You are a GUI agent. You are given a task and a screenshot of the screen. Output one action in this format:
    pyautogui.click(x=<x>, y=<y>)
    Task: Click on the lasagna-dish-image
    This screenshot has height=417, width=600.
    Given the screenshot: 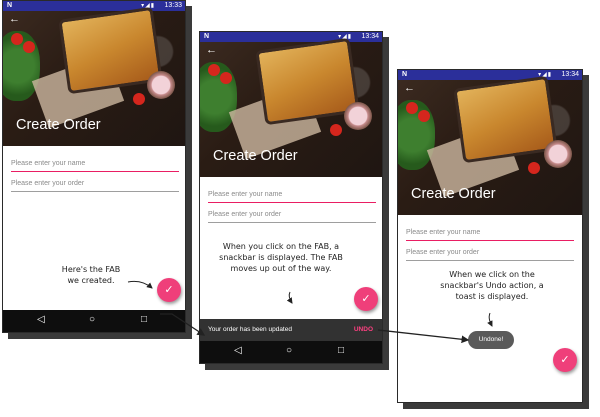 What is the action you would take?
    pyautogui.click(x=505, y=119)
    